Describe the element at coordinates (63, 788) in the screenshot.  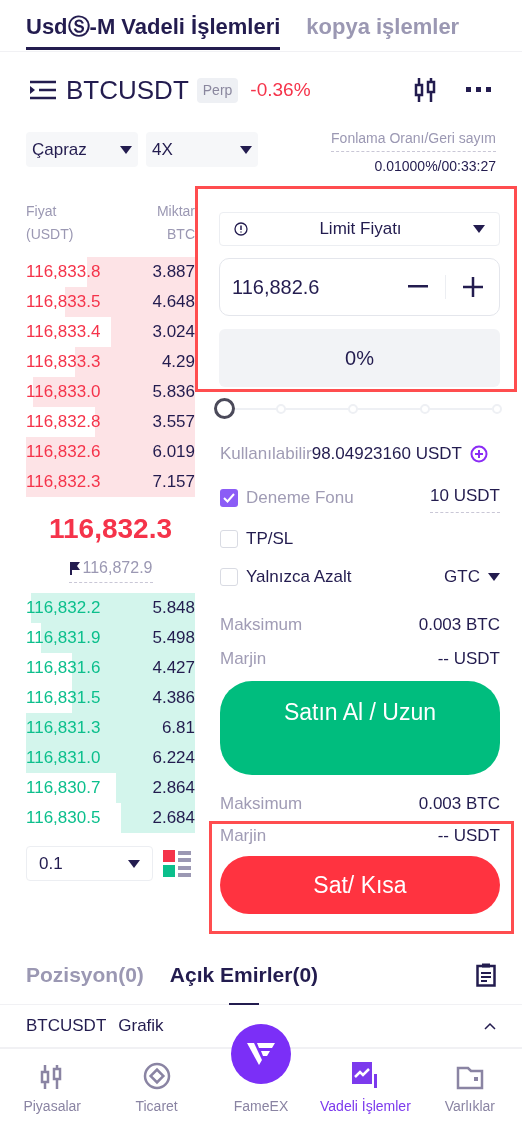
I see `price-cell-text: 116,830.7` at that location.